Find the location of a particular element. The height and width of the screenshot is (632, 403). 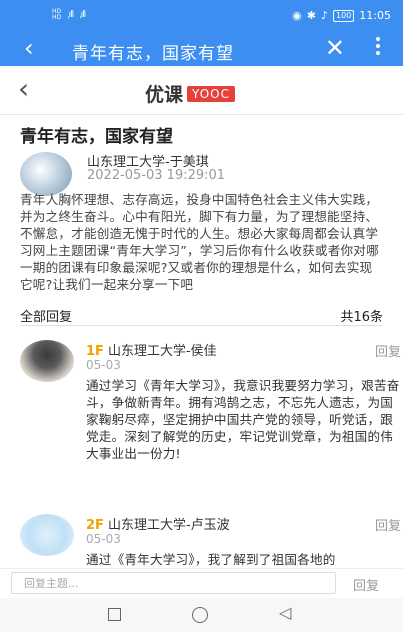

recent-apps-icon is located at coordinates (114, 614).